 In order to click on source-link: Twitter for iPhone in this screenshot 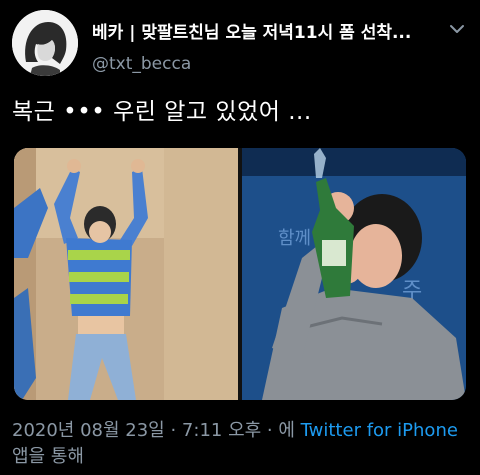, I will do `click(379, 430)`.